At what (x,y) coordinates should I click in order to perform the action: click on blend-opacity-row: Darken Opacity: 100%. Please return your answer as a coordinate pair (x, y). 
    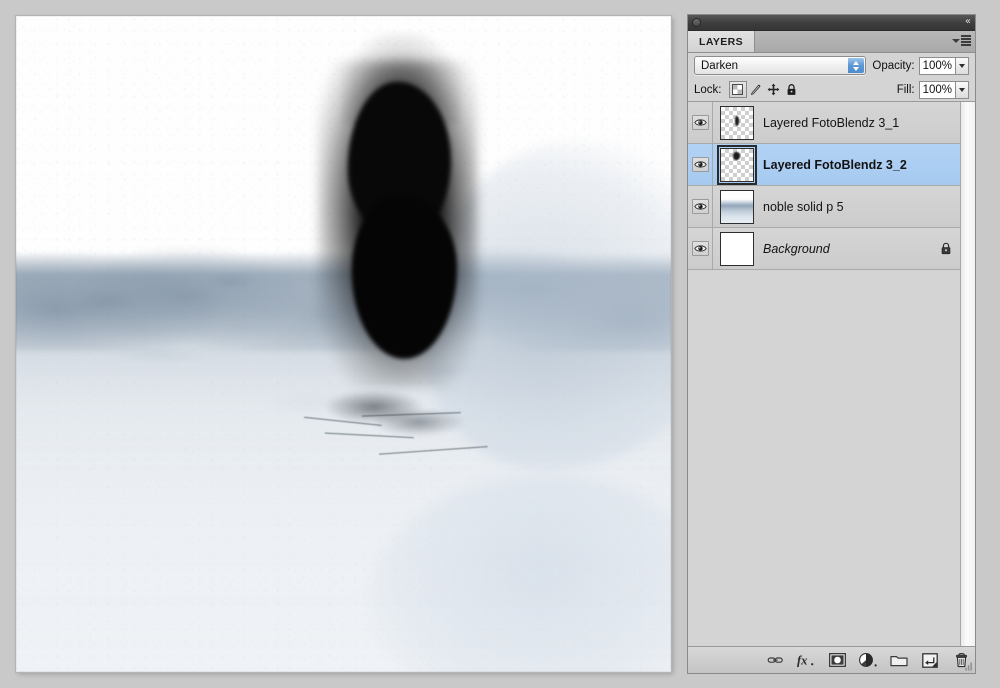
    Looking at the image, I should click on (831, 65).